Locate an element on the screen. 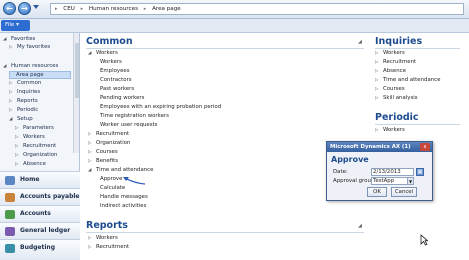 The image size is (469, 260). favorites-header: ◢ Favorites is located at coordinates (19, 39).